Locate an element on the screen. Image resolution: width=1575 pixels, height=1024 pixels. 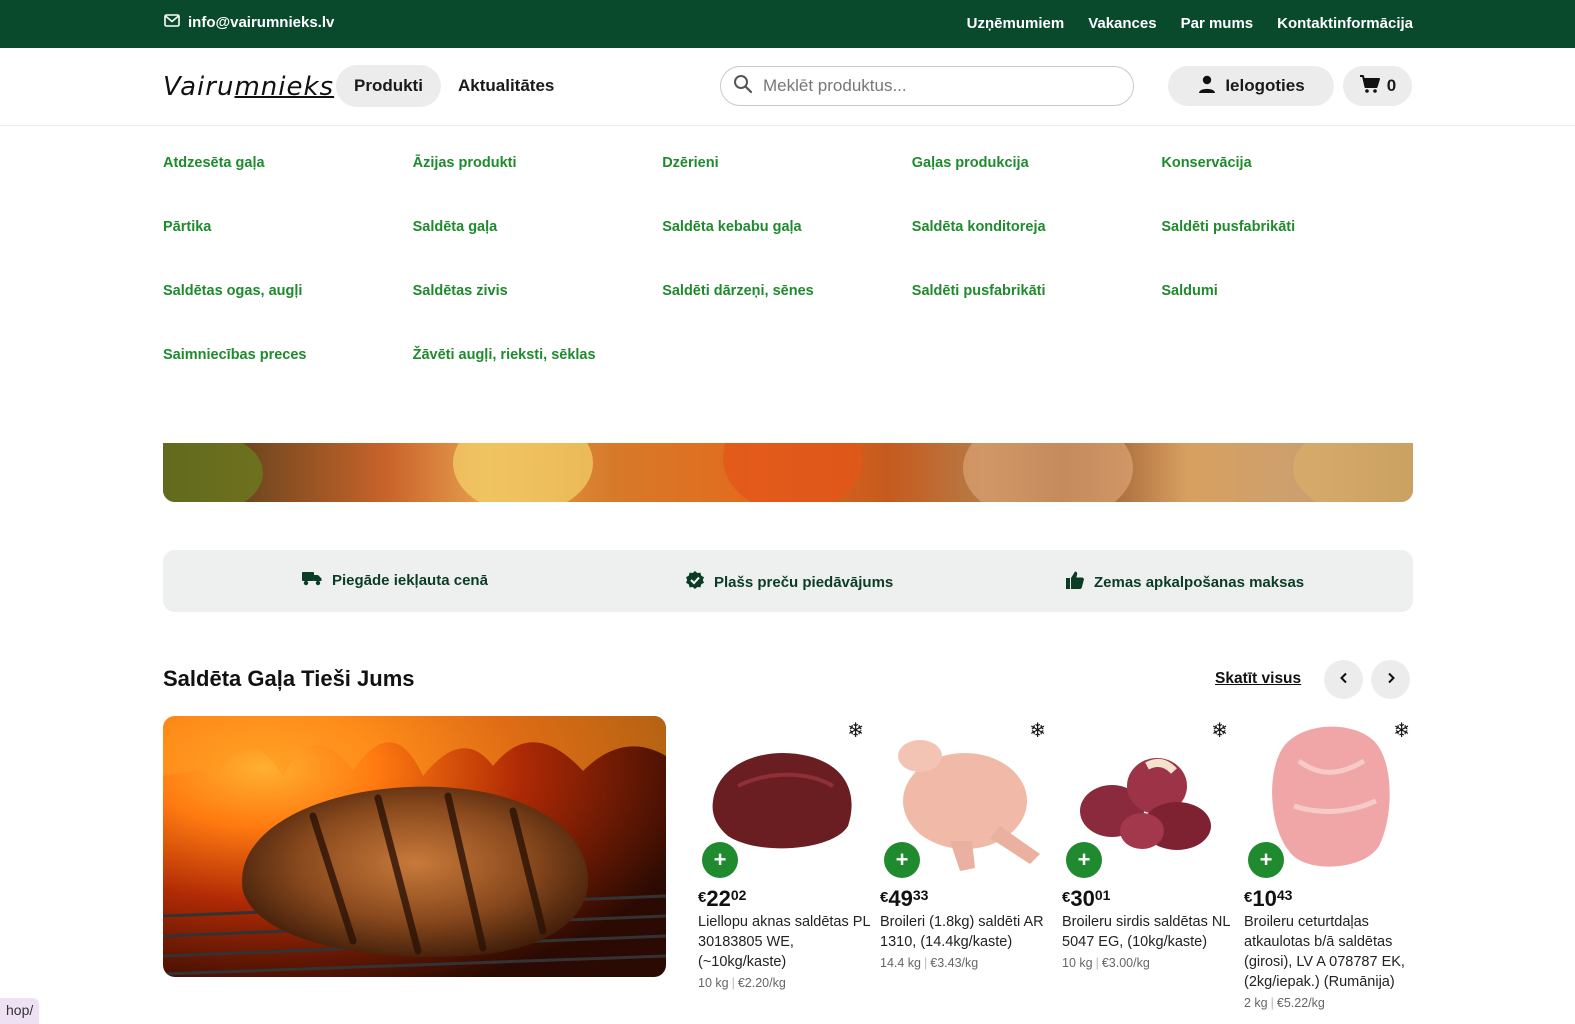
product-price: €30 01 is located at coordinates (1086, 899).